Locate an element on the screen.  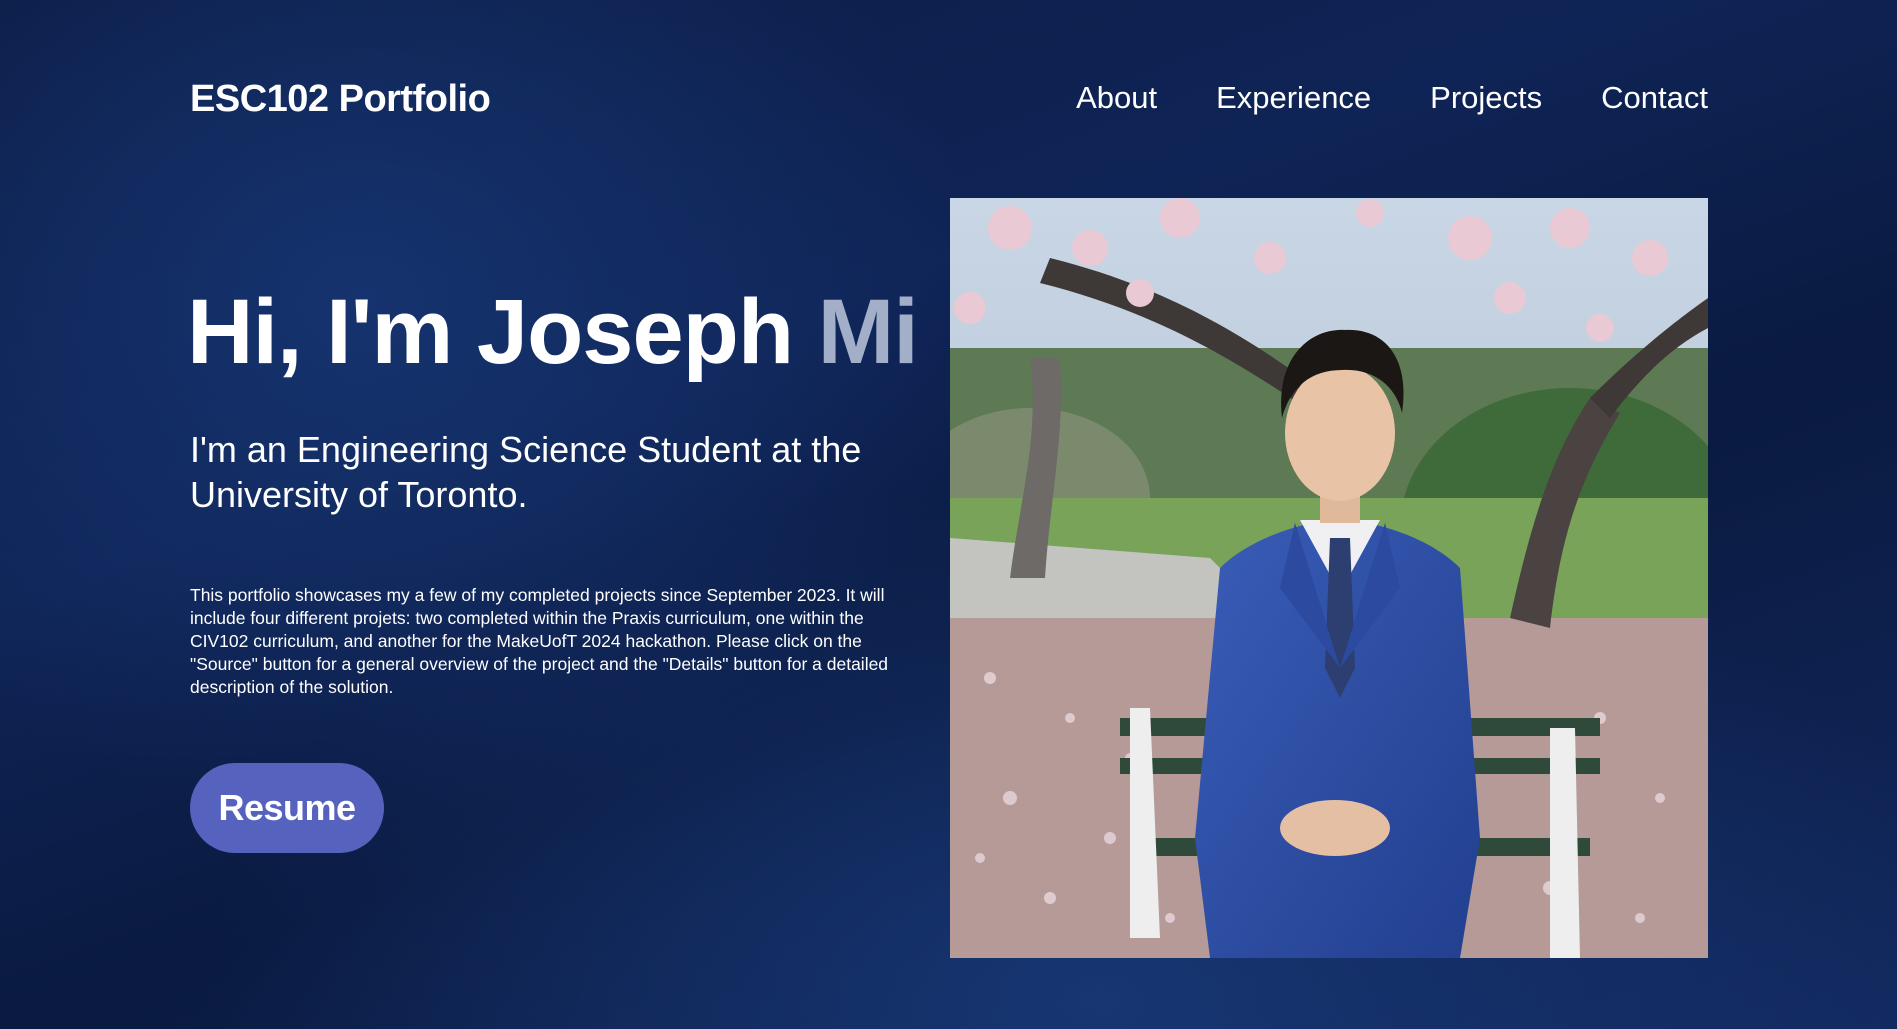
nav-link-contact: Contact is located at coordinates (1654, 98).